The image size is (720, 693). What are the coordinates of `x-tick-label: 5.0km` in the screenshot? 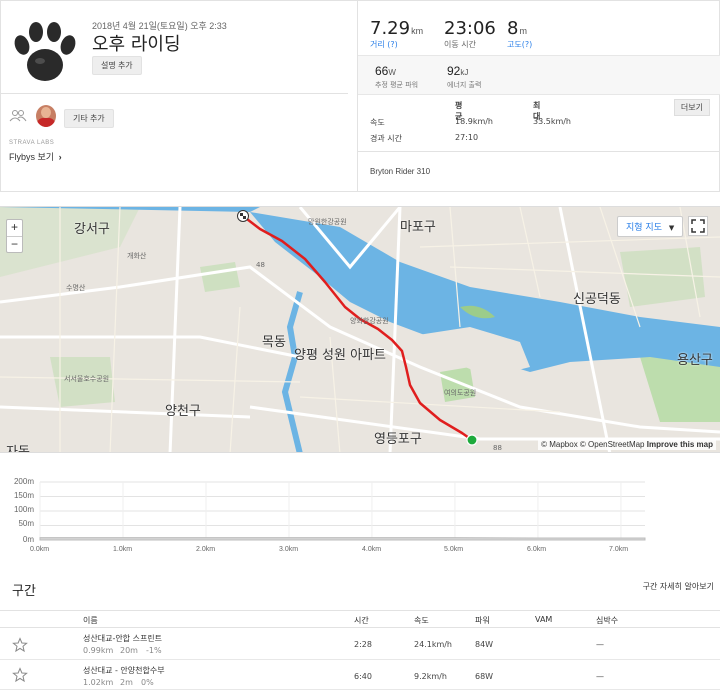 It's located at (454, 549).